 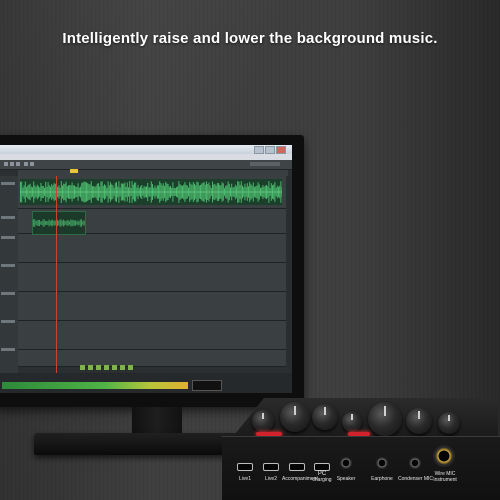 I want to click on port-label-condenser-mic: Condenser MIC, so click(x=416, y=479).